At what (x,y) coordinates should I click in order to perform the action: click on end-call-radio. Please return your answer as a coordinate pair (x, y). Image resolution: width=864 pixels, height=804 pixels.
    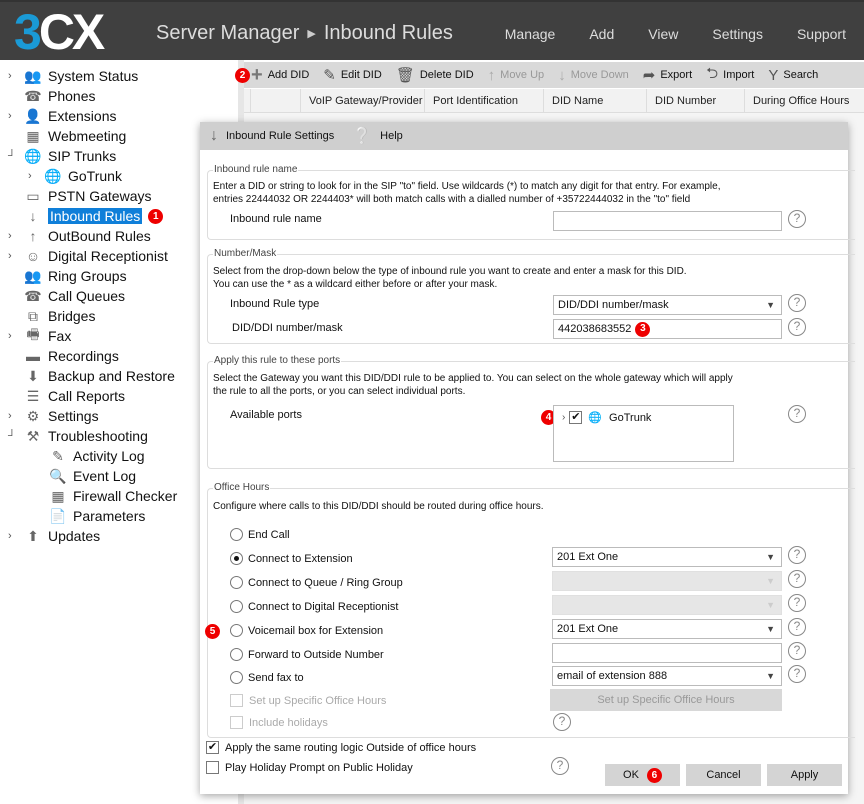
    Looking at the image, I should click on (236, 534).